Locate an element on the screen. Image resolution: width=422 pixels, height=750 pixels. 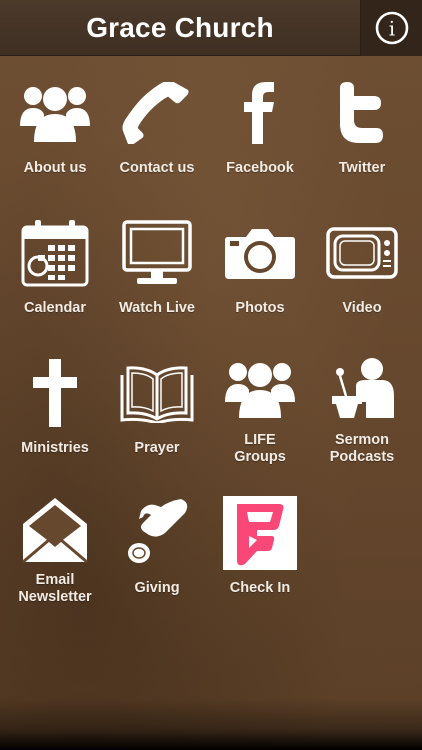
app-title: Grace Church is located at coordinates (180, 27).